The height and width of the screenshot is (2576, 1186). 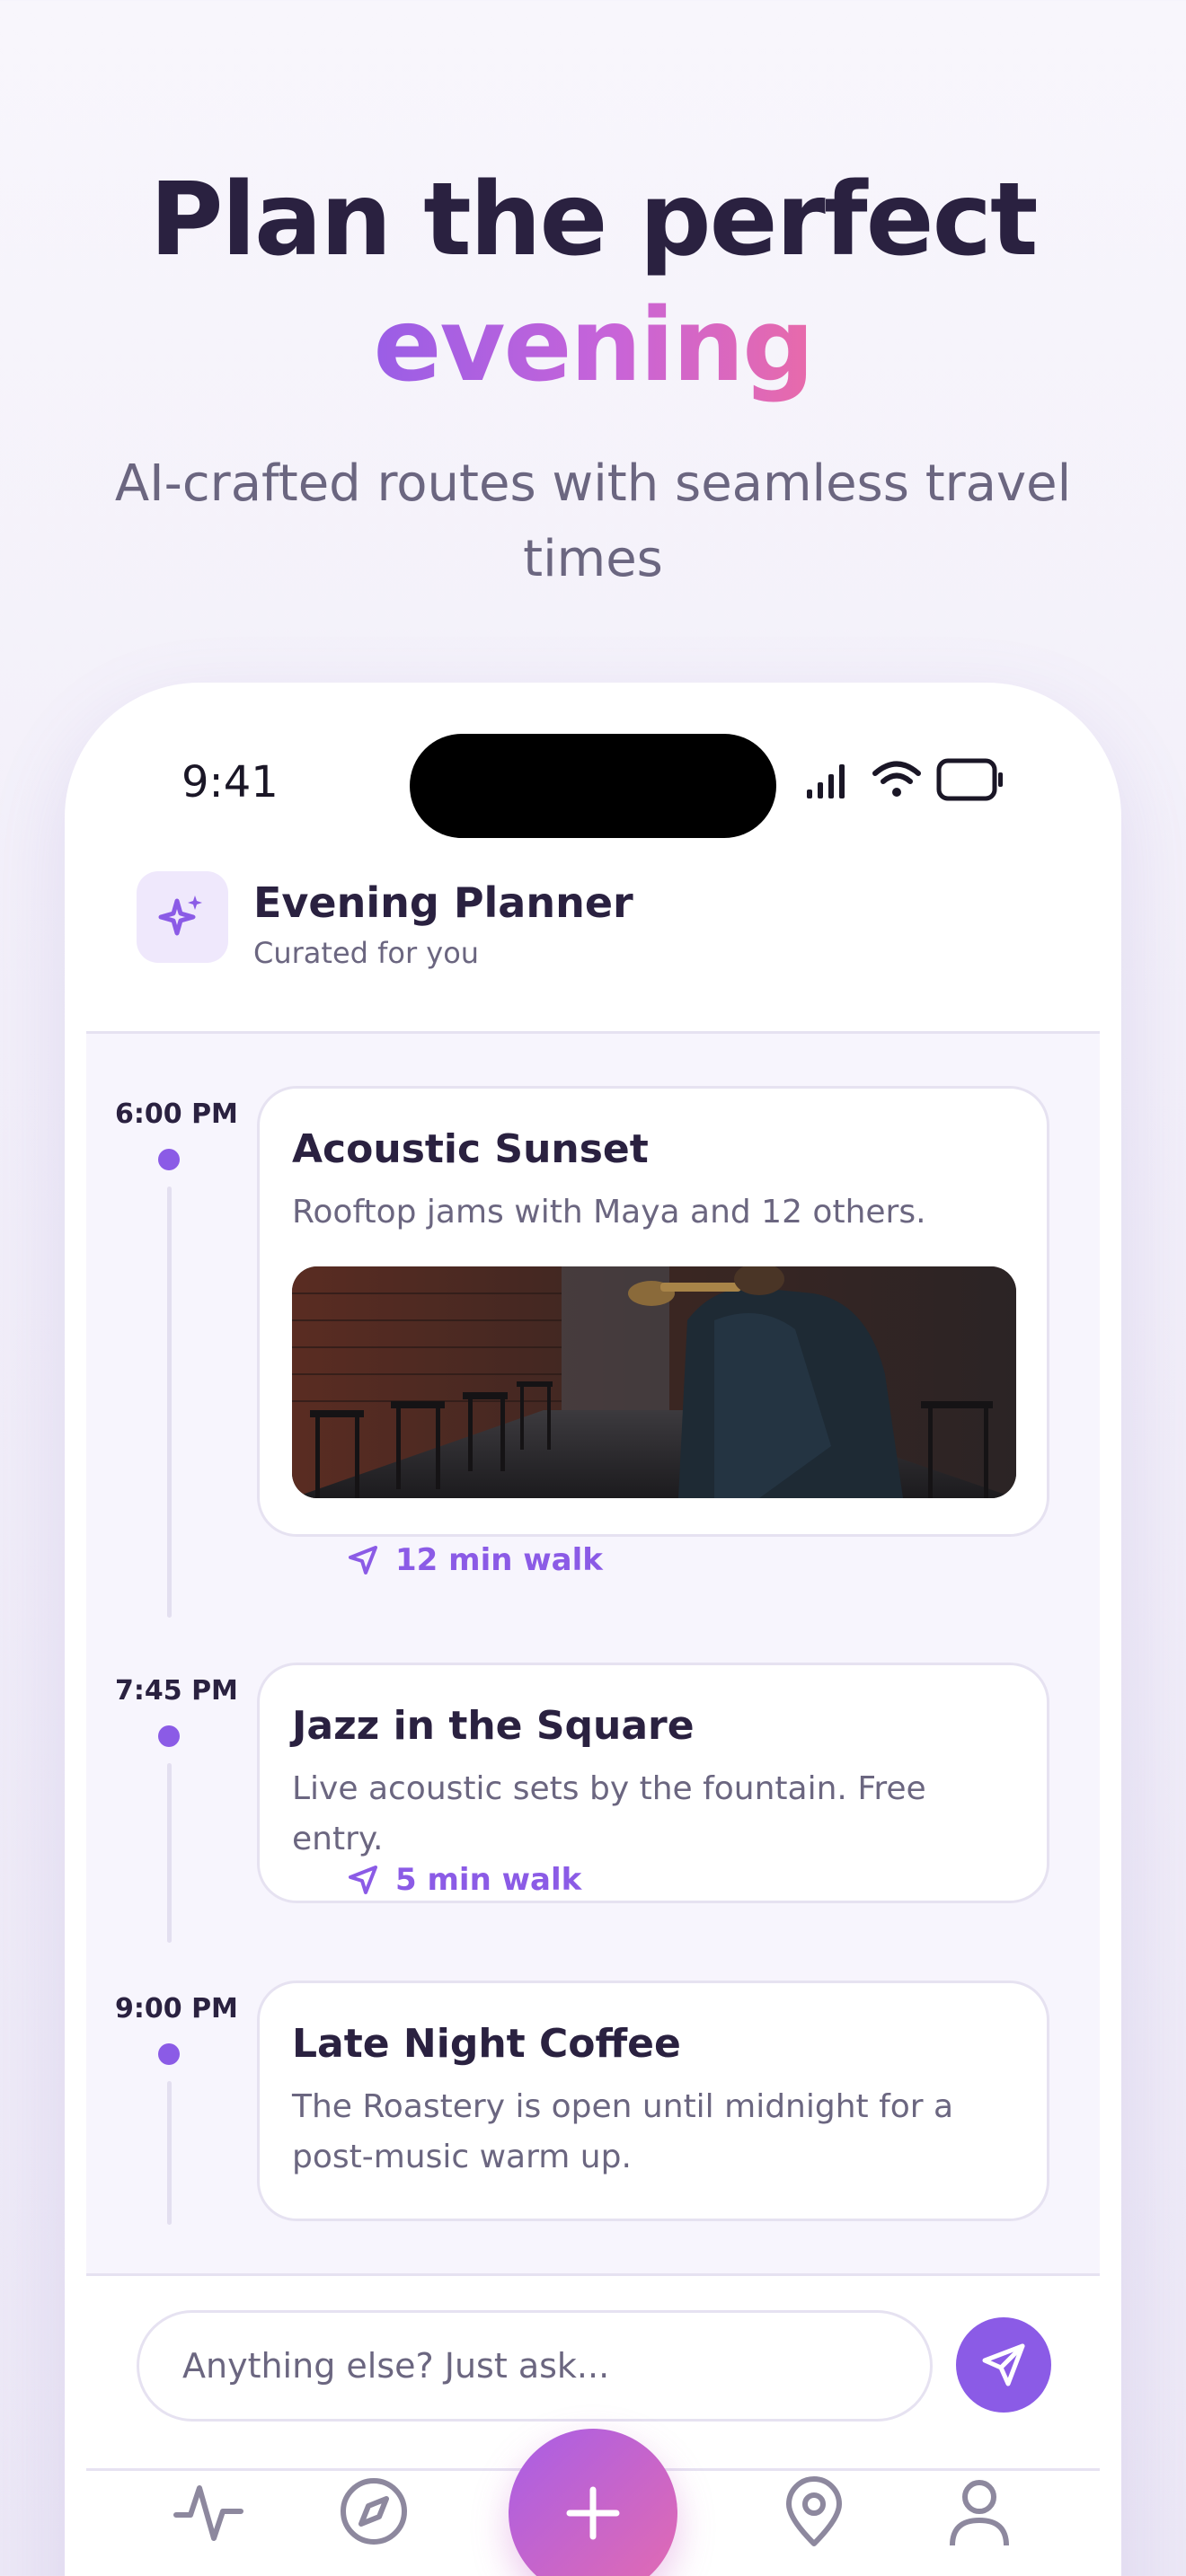 What do you see at coordinates (535, 2366) in the screenshot?
I see `ask-input` at bounding box center [535, 2366].